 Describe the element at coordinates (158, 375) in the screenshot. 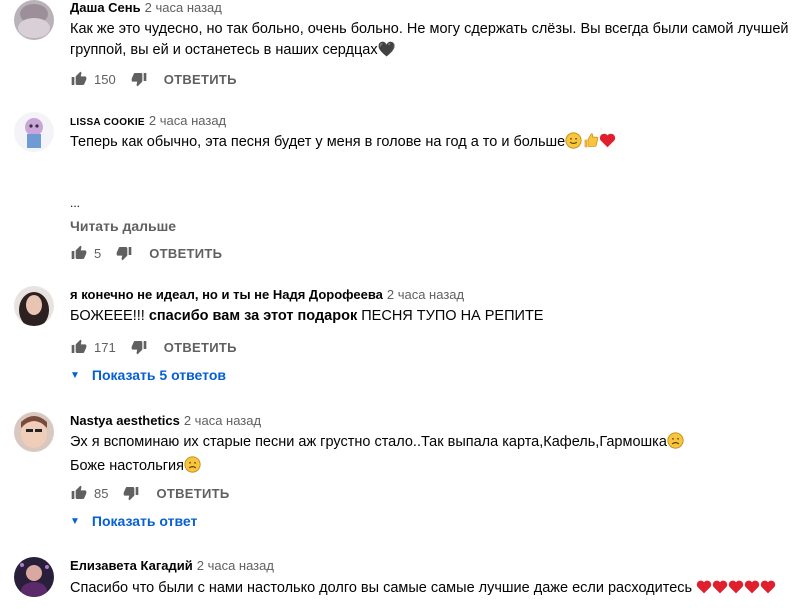

I see `show-replies-label: Показать 5 ответов` at that location.